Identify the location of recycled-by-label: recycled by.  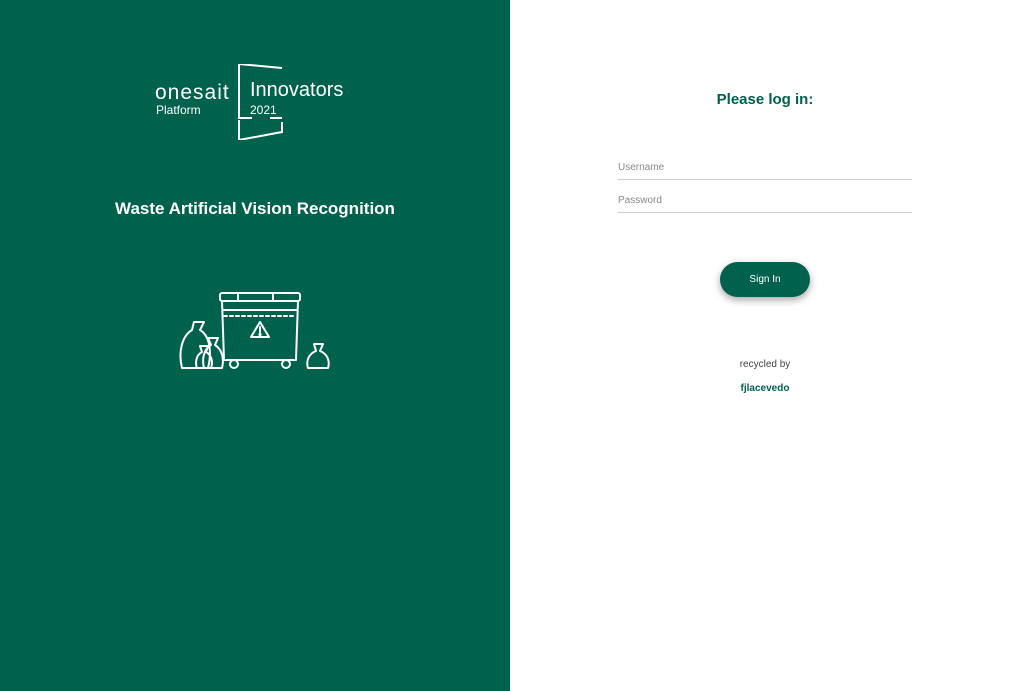
(765, 364).